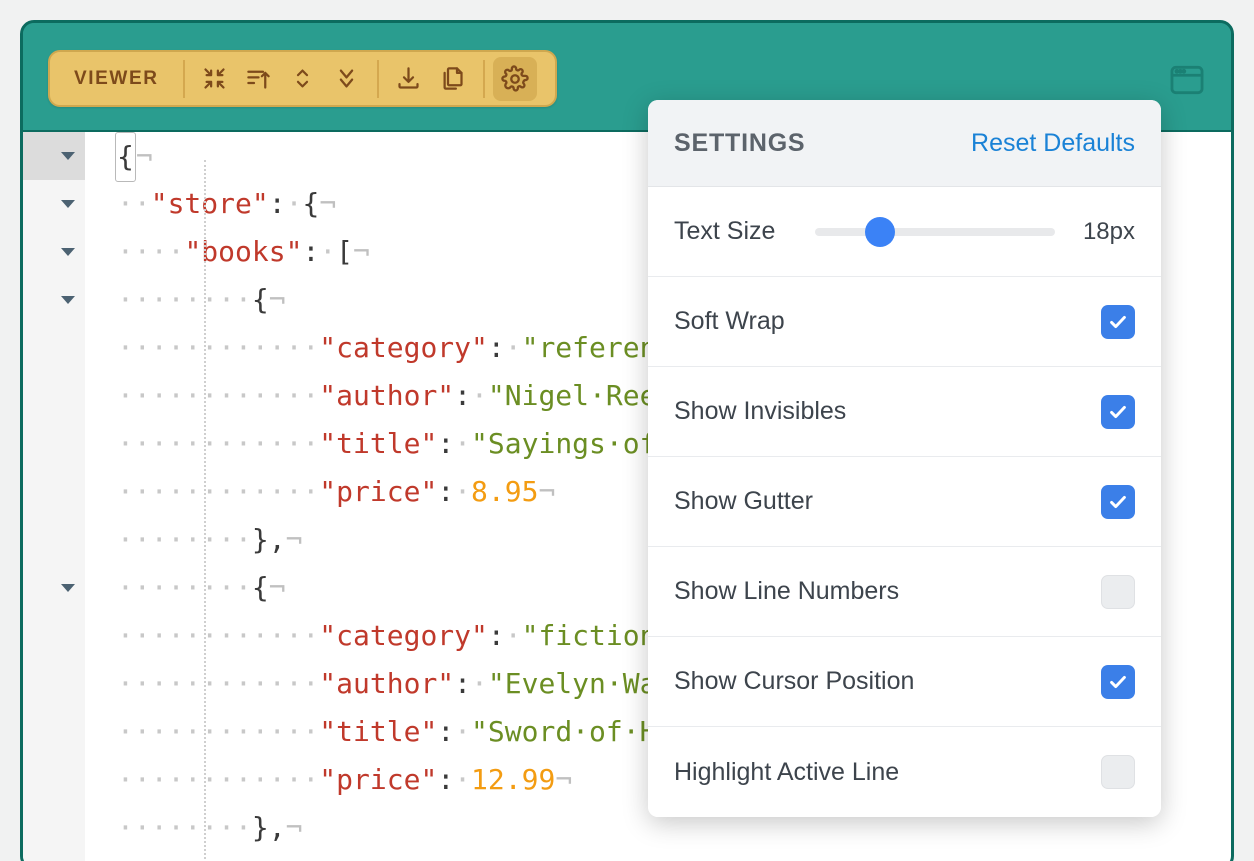 Image resolution: width=1254 pixels, height=861 pixels. What do you see at coordinates (268, 827) in the screenshot?
I see `token-p: },` at bounding box center [268, 827].